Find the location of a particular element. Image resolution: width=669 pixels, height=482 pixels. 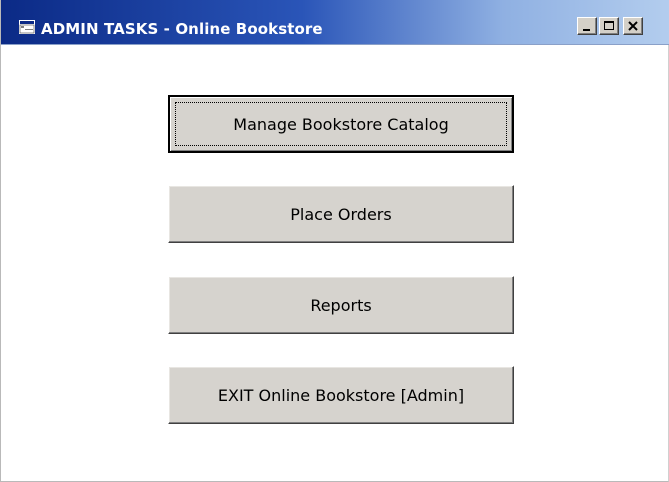

maximize-button is located at coordinates (609, 26).